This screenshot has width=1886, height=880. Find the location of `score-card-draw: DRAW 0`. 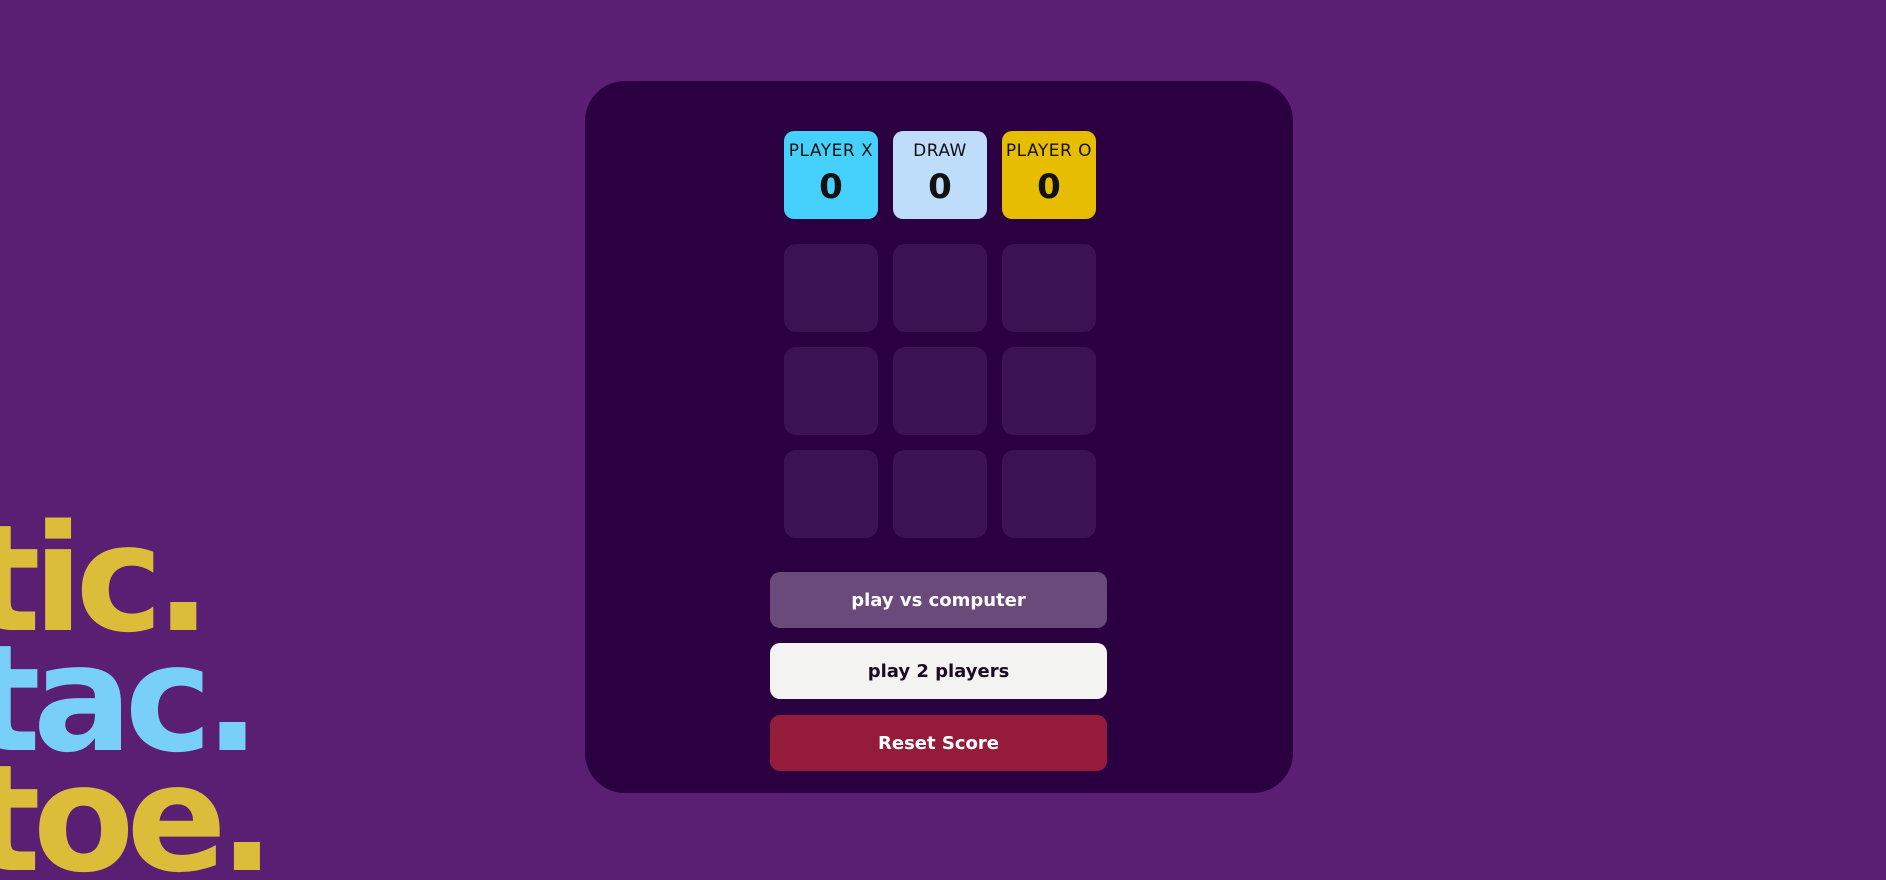

score-card-draw: DRAW 0 is located at coordinates (940, 175).